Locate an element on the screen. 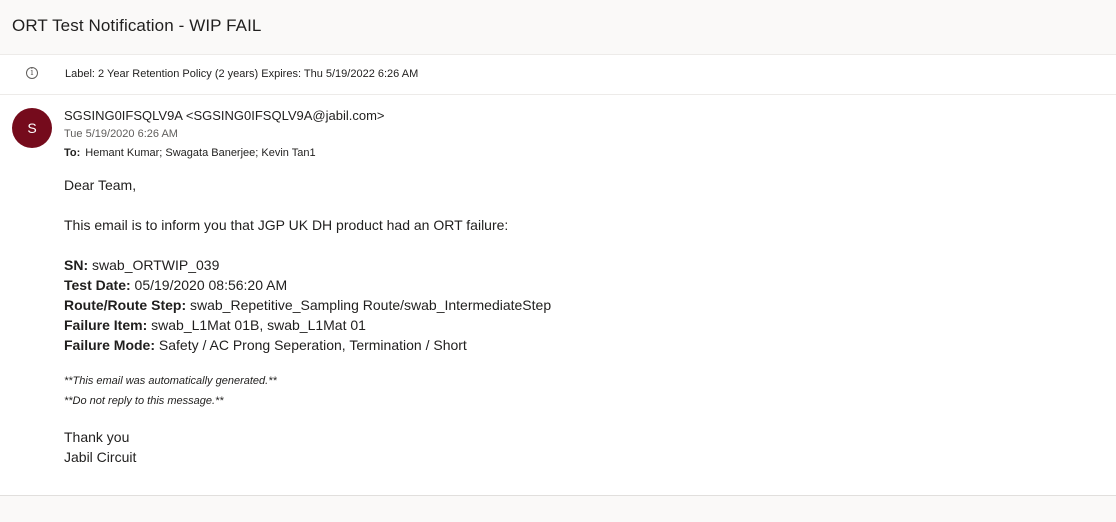 The width and height of the screenshot is (1116, 522). field-label: Test Date: is located at coordinates (97, 285).